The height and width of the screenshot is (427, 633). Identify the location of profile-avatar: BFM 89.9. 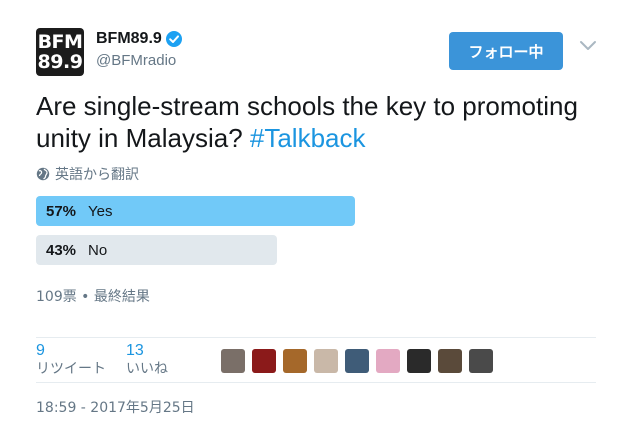
(60, 52).